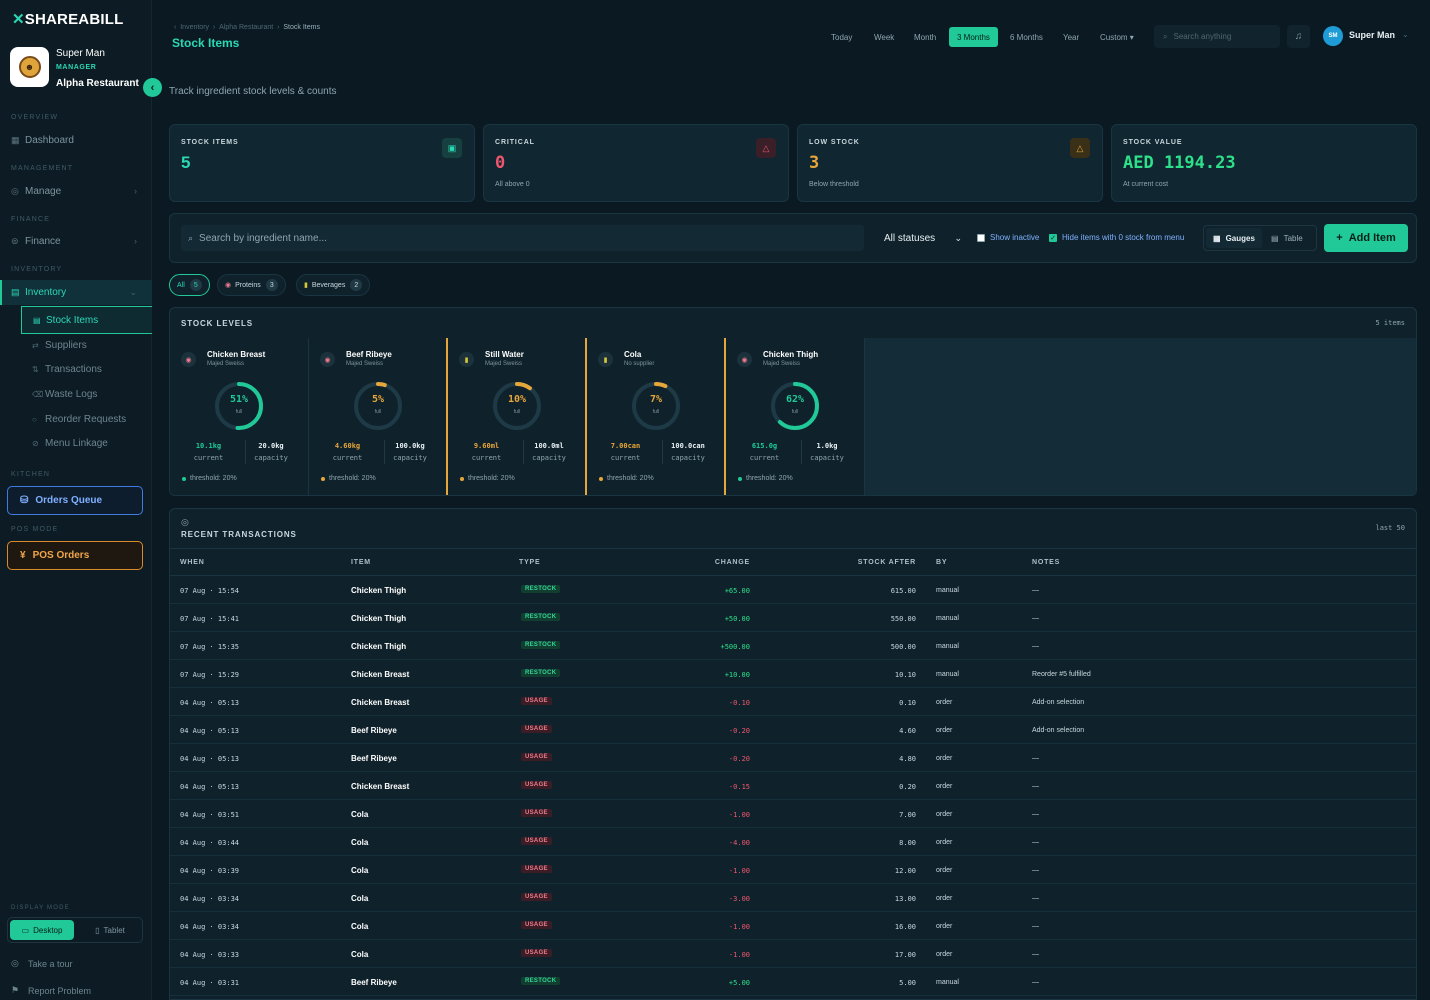  I want to click on tablet-mode-button: ▯ Tablet, so click(110, 930).